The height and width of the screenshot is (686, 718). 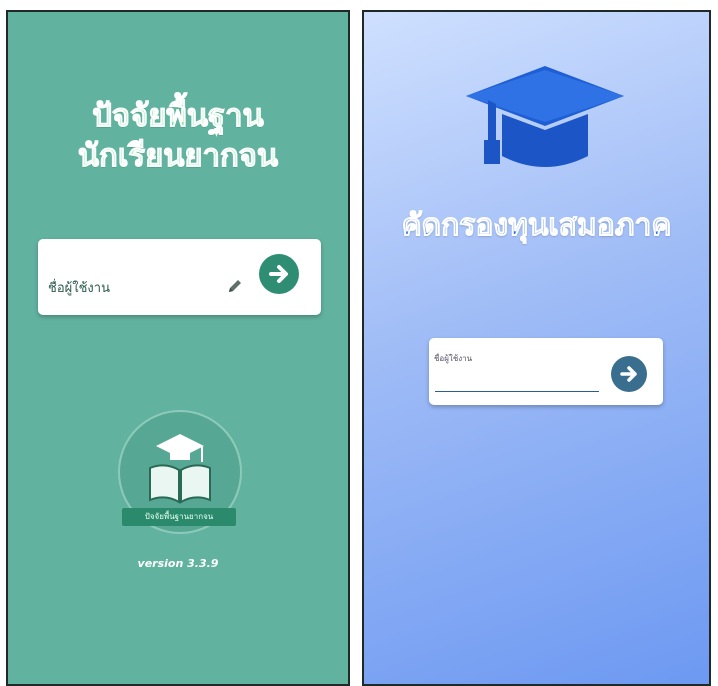 I want to click on app-title-line2: นักเรียนยากจน, so click(x=178, y=156).